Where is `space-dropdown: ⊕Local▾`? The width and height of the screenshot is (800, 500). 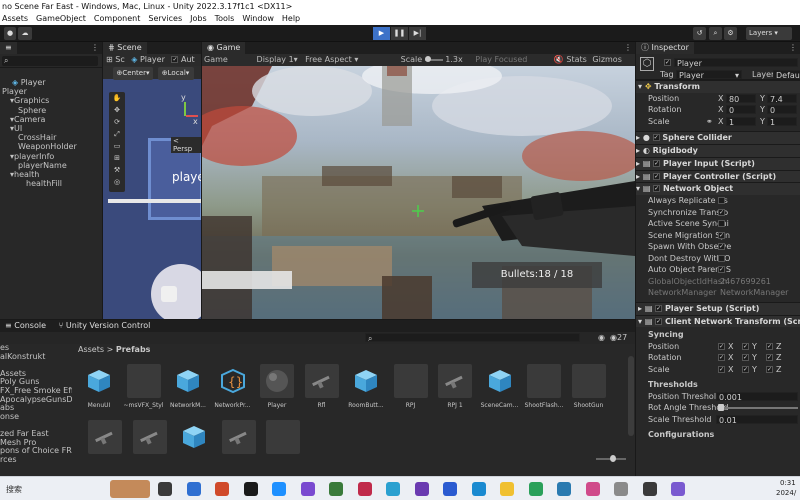 space-dropdown: ⊕Local▾ is located at coordinates (175, 73).